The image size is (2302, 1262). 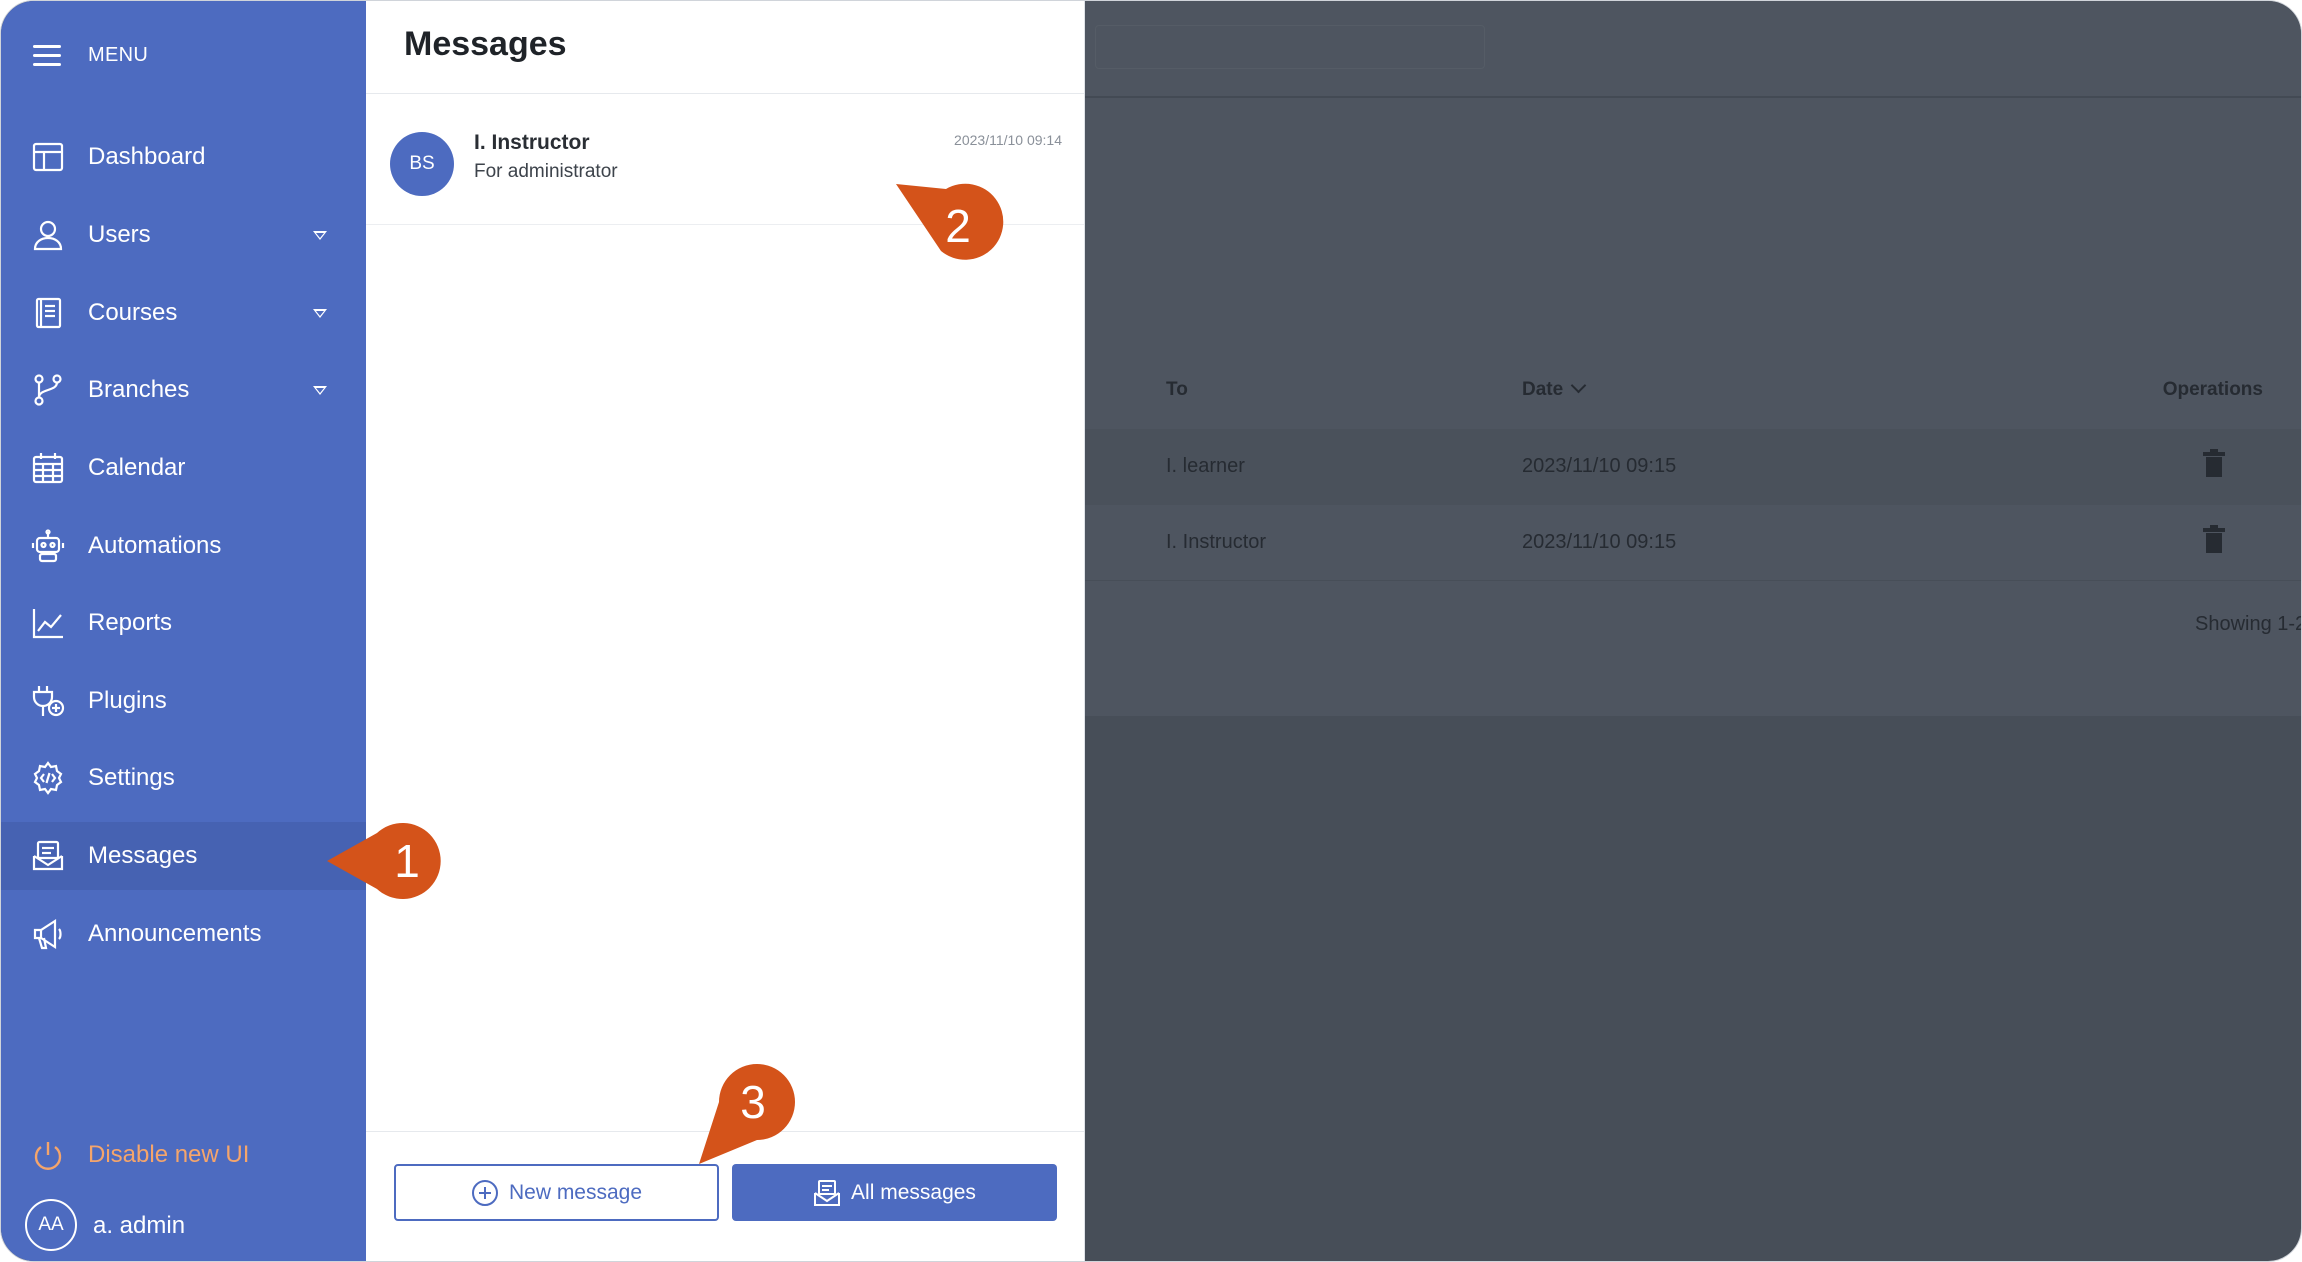 What do you see at coordinates (1578, 385) in the screenshot?
I see `sort-chevron-icon` at bounding box center [1578, 385].